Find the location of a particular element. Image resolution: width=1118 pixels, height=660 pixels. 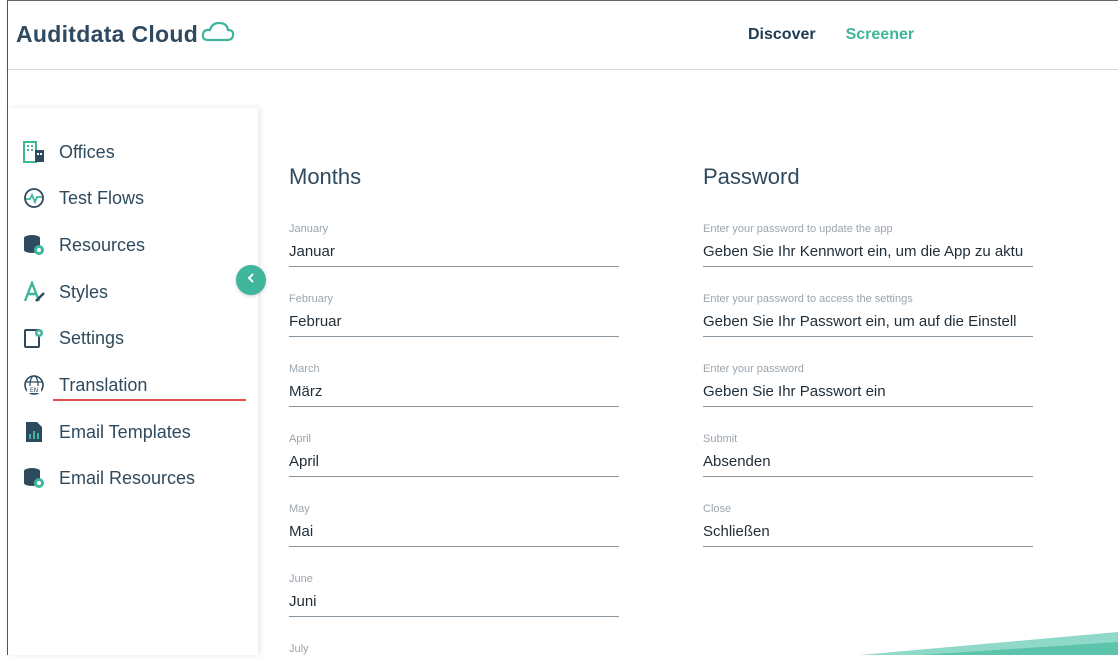

sidebar-item-label: Offices is located at coordinates (87, 151).